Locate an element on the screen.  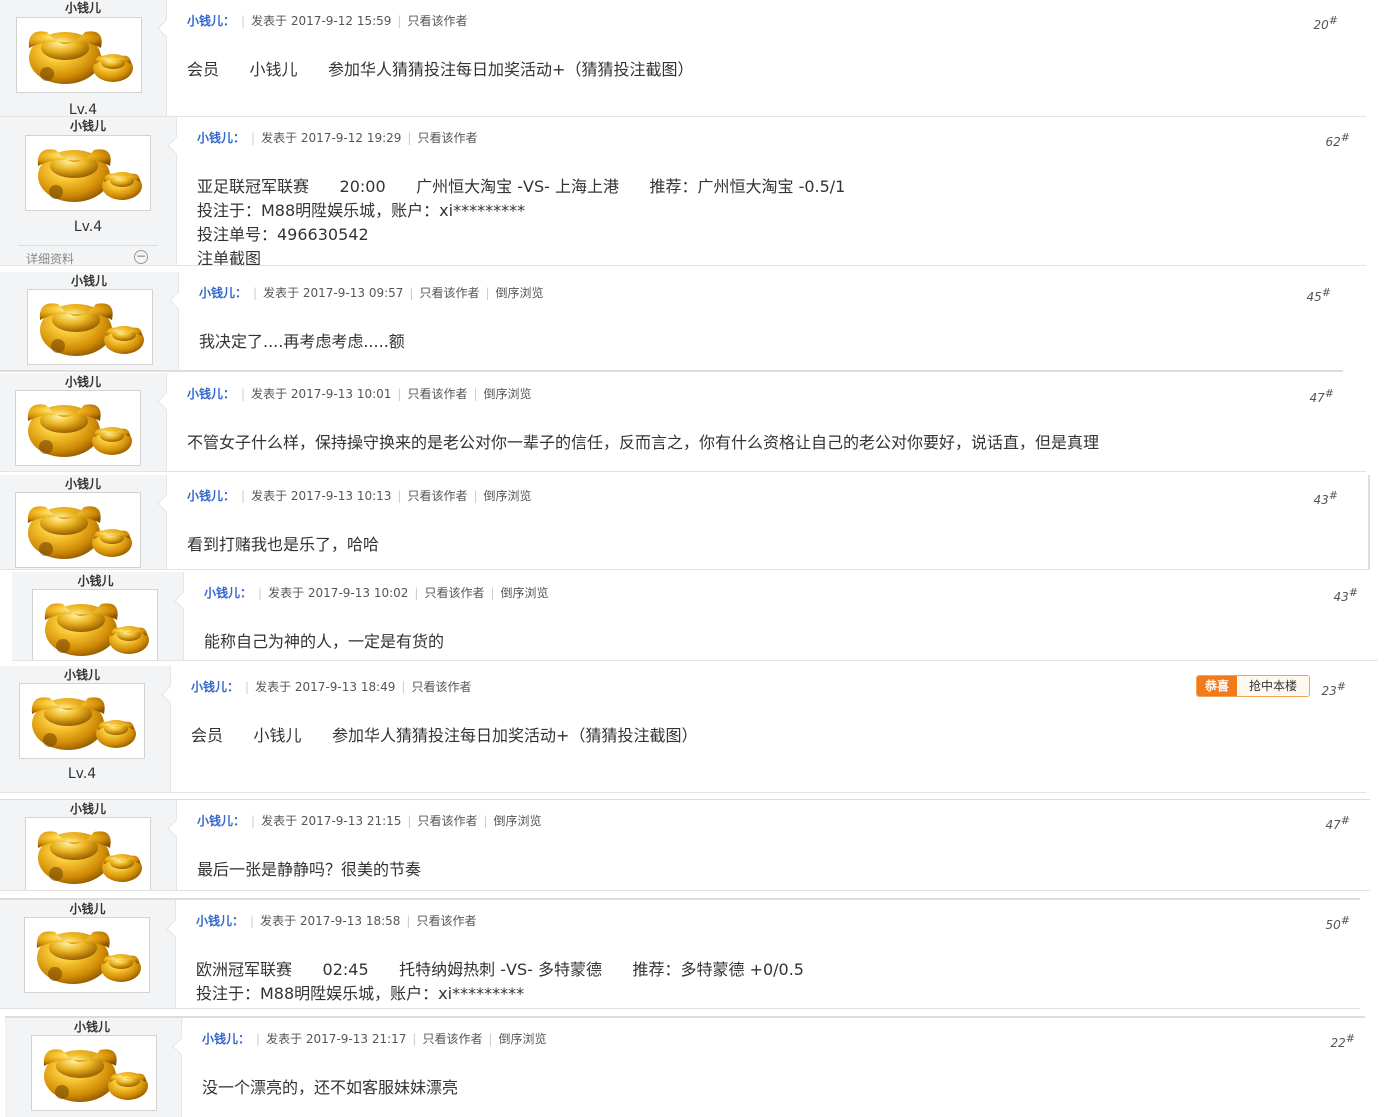
floor-number: 22# is located at coordinates (1343, 1041).